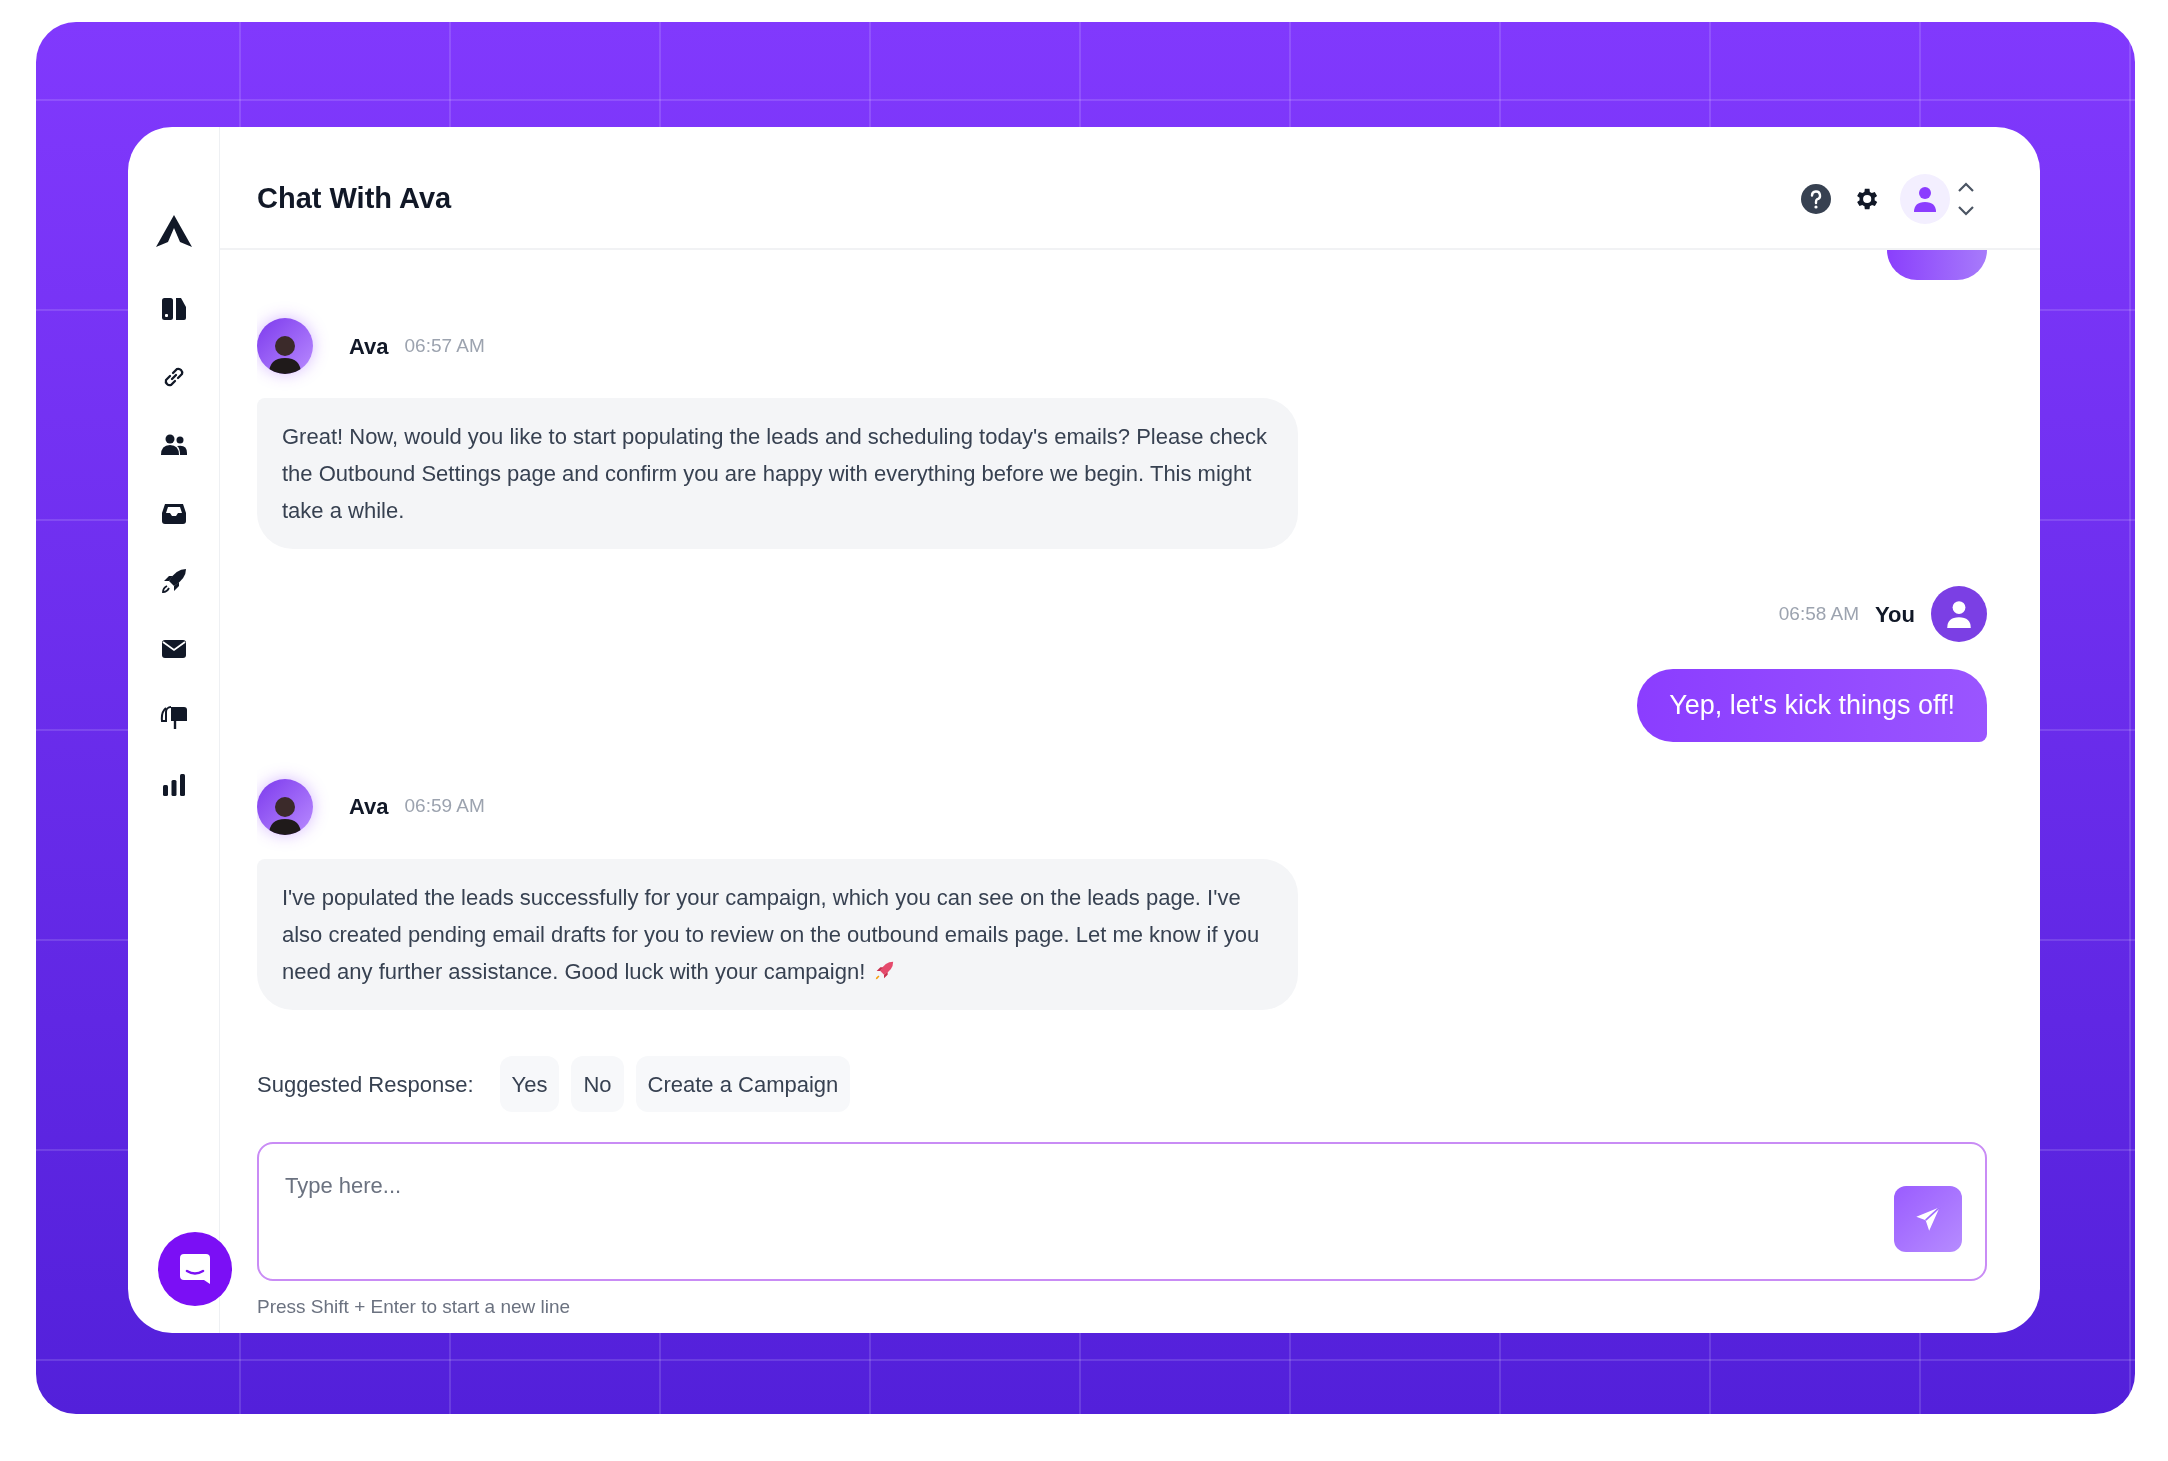 Image resolution: width=2168 pixels, height=1461 pixels. I want to click on mailbox-icon, so click(173, 717).